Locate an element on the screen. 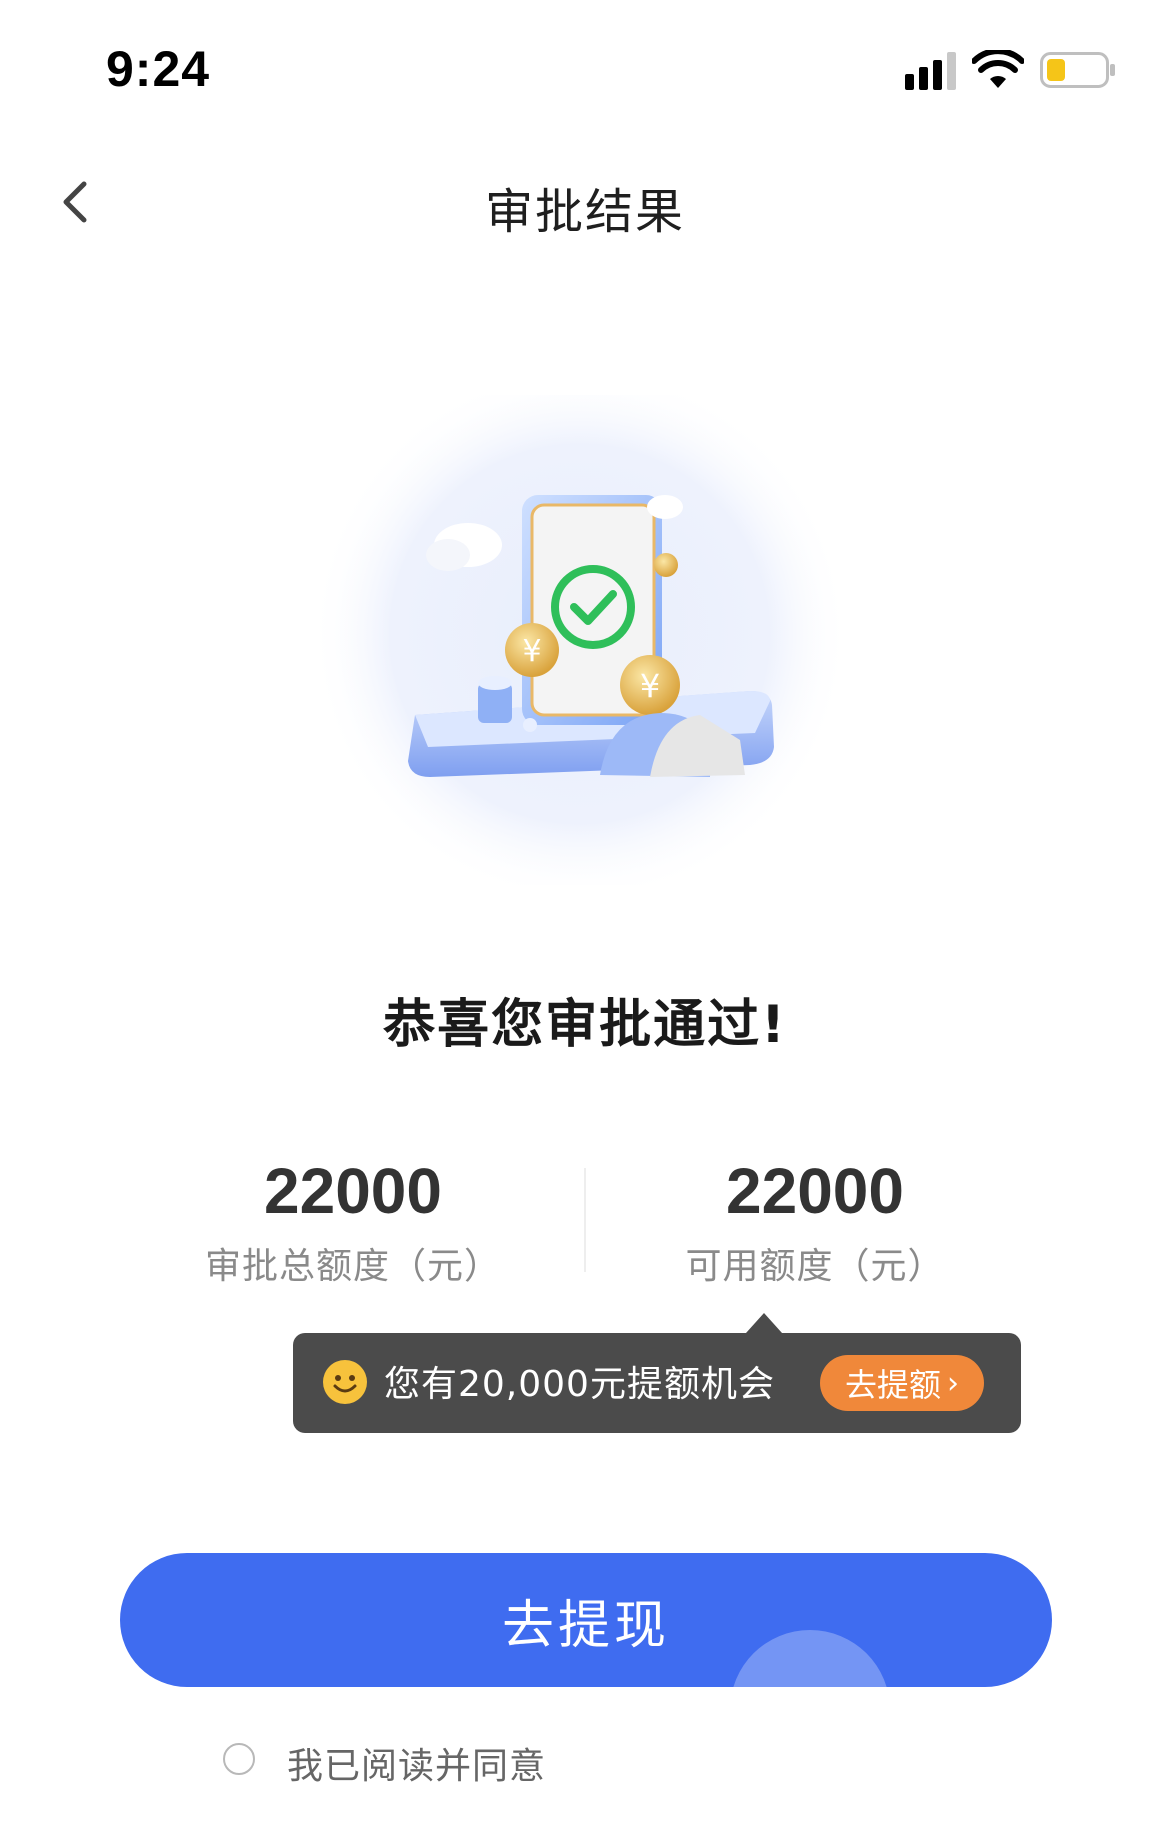 Image resolution: width=1170 pixels, height=1825 pixels. agreement-radio is located at coordinates (239, 1759).